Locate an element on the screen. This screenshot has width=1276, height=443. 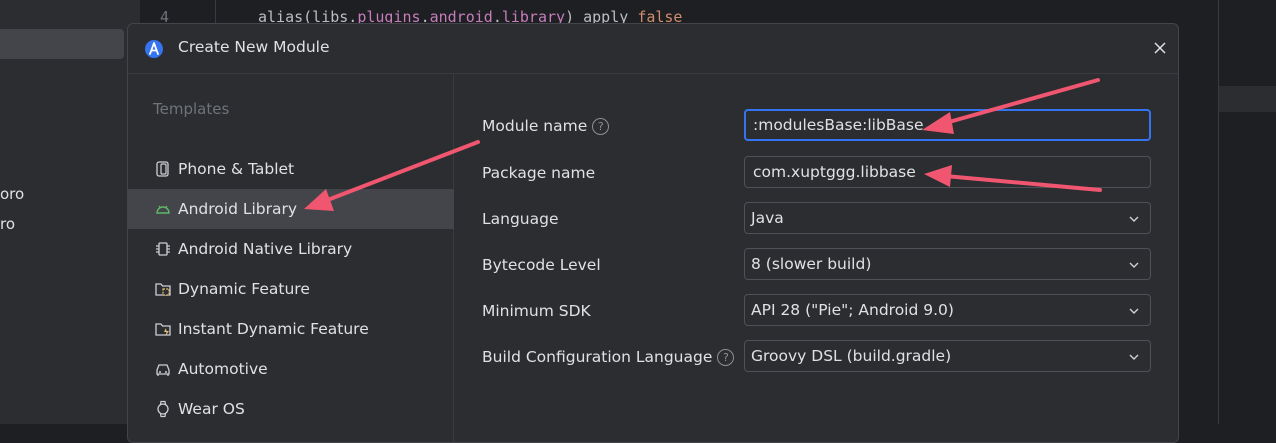
template-label: Android Library is located at coordinates (238, 209).